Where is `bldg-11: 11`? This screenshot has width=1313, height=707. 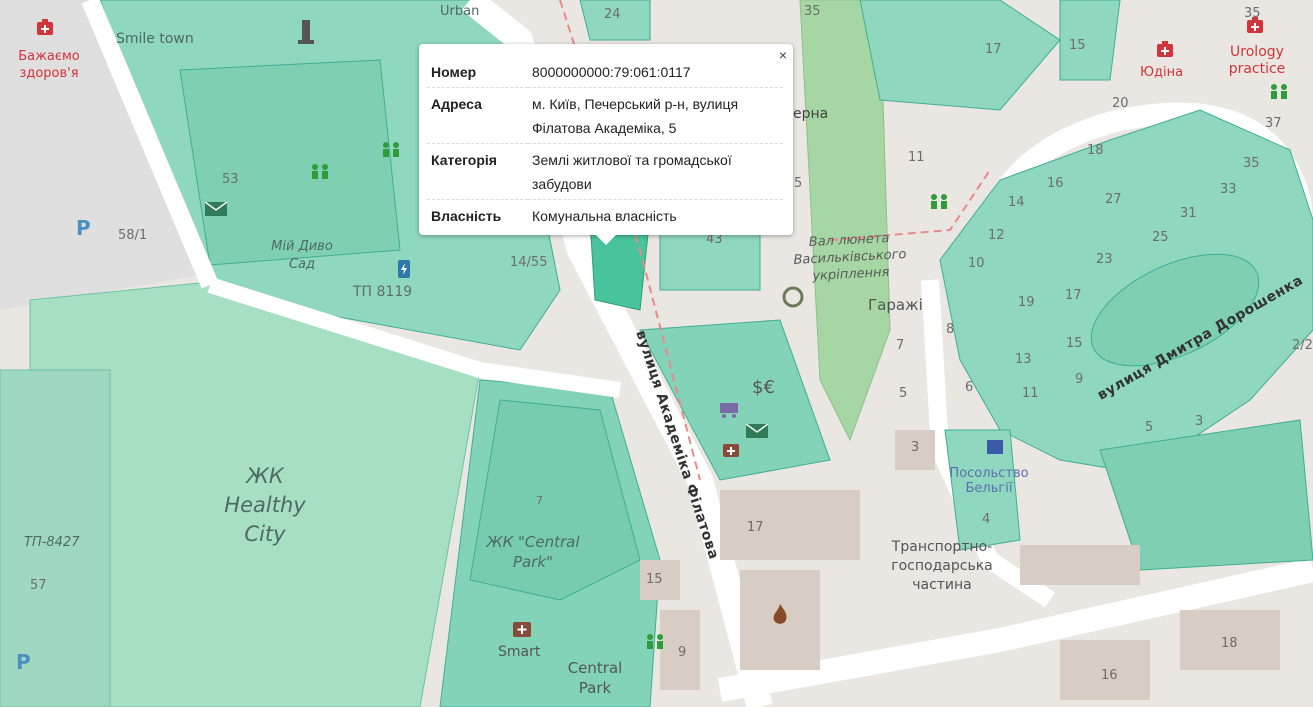
bldg-11: 11 is located at coordinates (916, 157).